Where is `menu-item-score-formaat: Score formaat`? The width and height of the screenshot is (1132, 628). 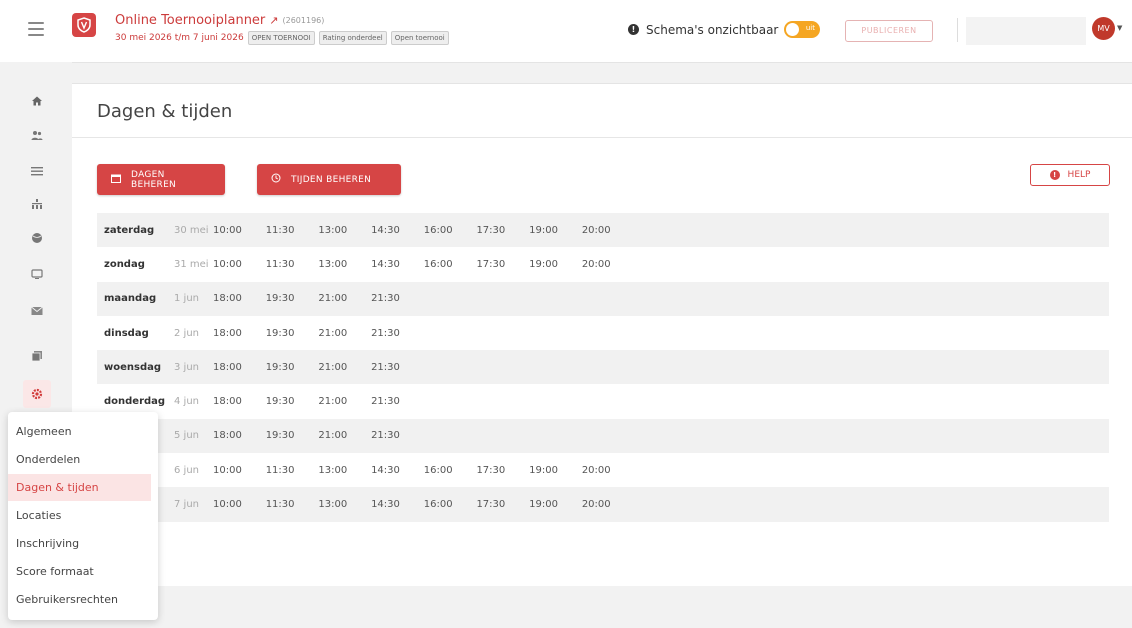
menu-item-score-formaat: Score formaat is located at coordinates (83, 571).